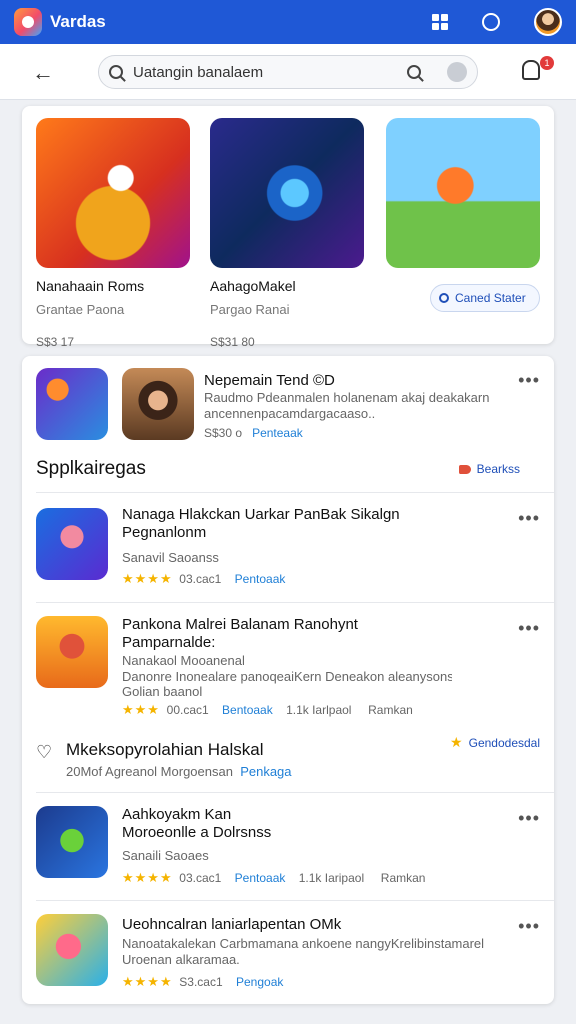 The height and width of the screenshot is (1024, 576). I want to click on section-link: ★ Gendodesdal, so click(495, 742).